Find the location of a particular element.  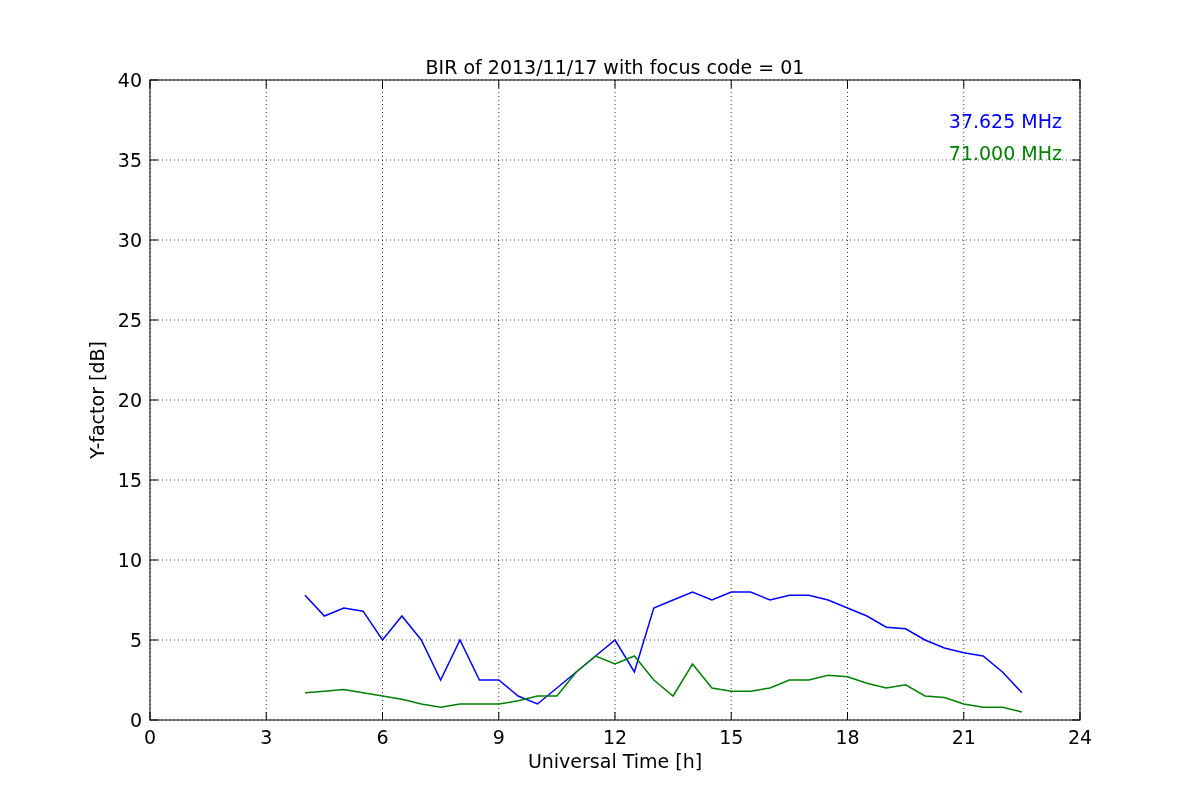

legend-label: 37.625 MHz is located at coordinates (1005, 121).